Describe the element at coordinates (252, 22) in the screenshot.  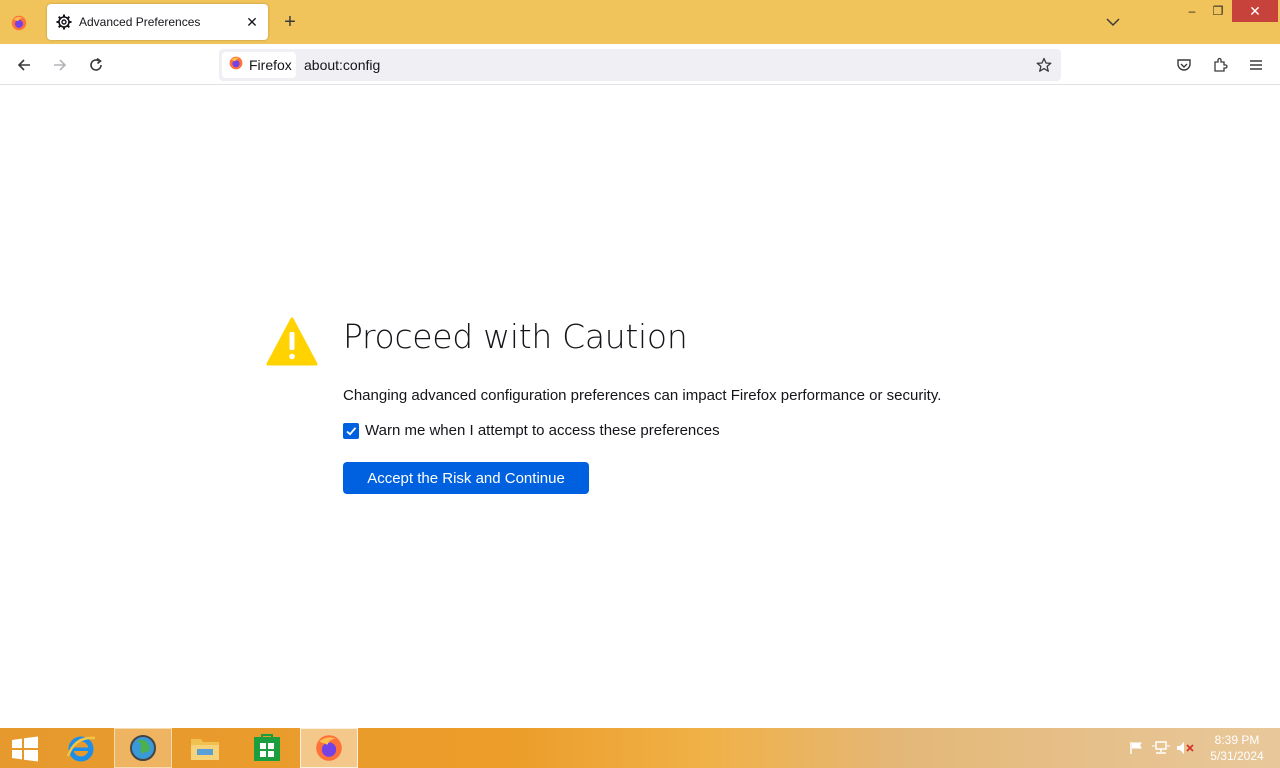
I see `close-tab-icon: ✕` at that location.